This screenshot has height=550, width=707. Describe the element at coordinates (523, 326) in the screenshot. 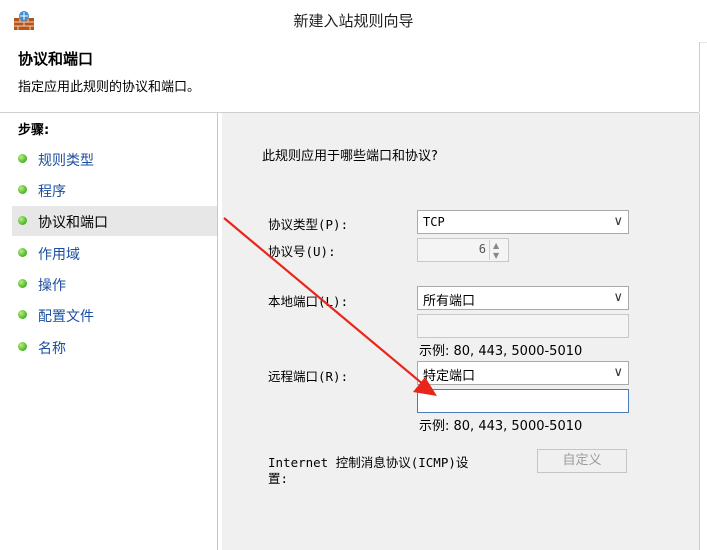

I see `local-port-input` at that location.